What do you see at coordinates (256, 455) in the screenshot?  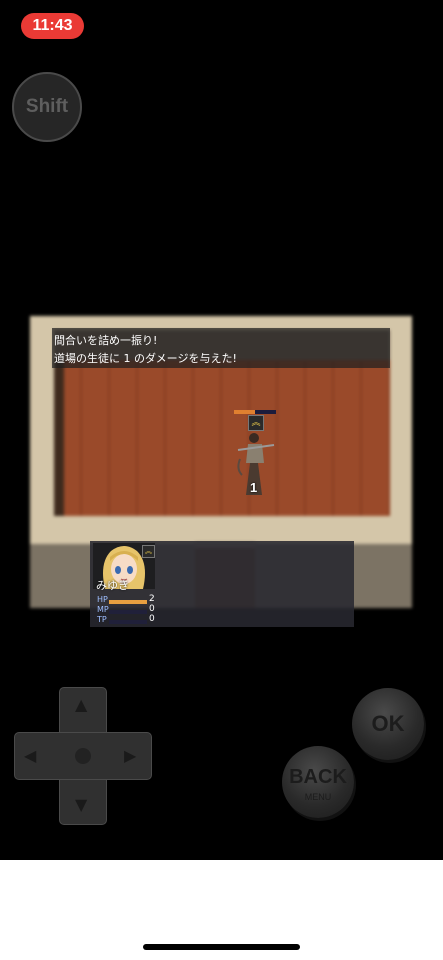 I see `enemy-dojo-student: ︽ 1` at bounding box center [256, 455].